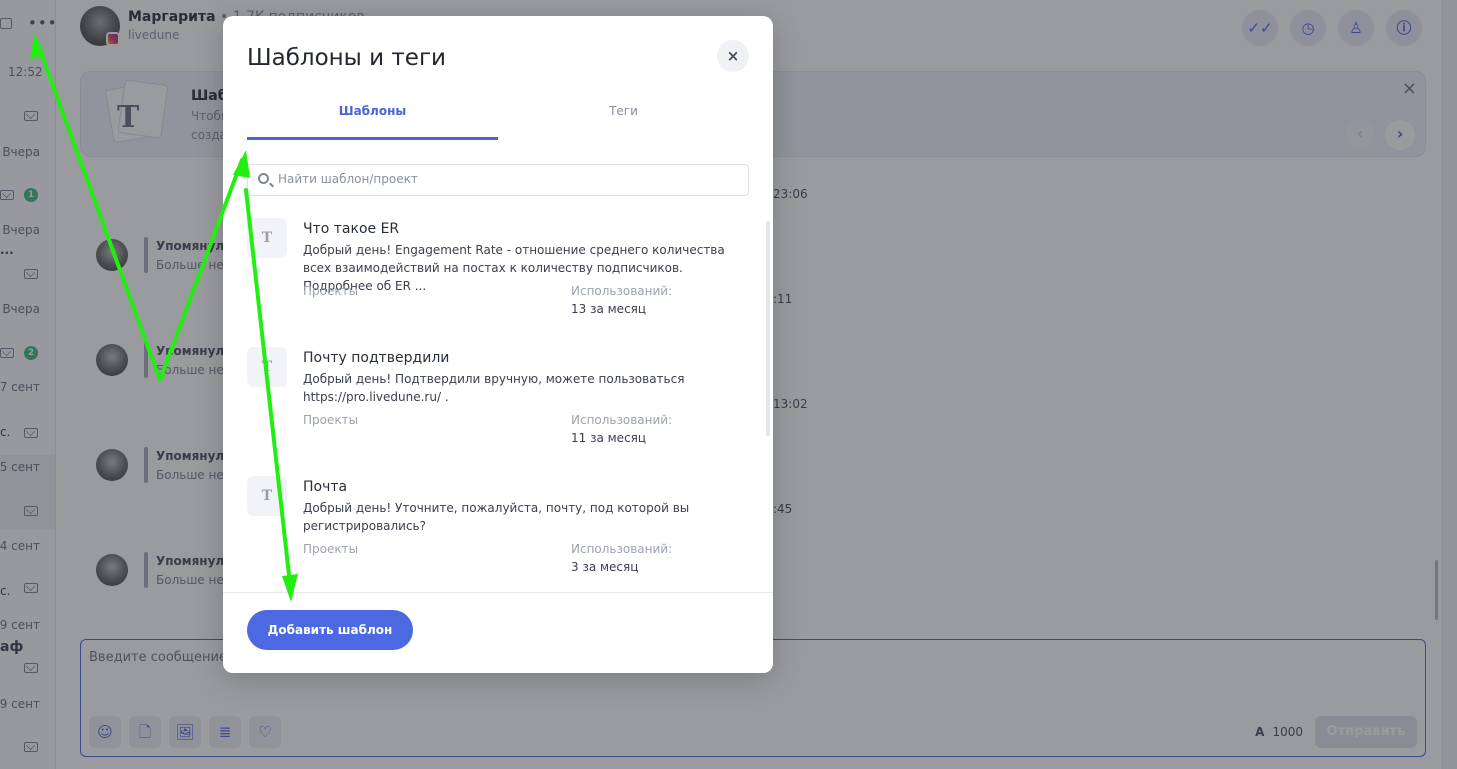 This screenshot has width=1457, height=769. I want to click on template-title: Что такое ER, so click(351, 229).